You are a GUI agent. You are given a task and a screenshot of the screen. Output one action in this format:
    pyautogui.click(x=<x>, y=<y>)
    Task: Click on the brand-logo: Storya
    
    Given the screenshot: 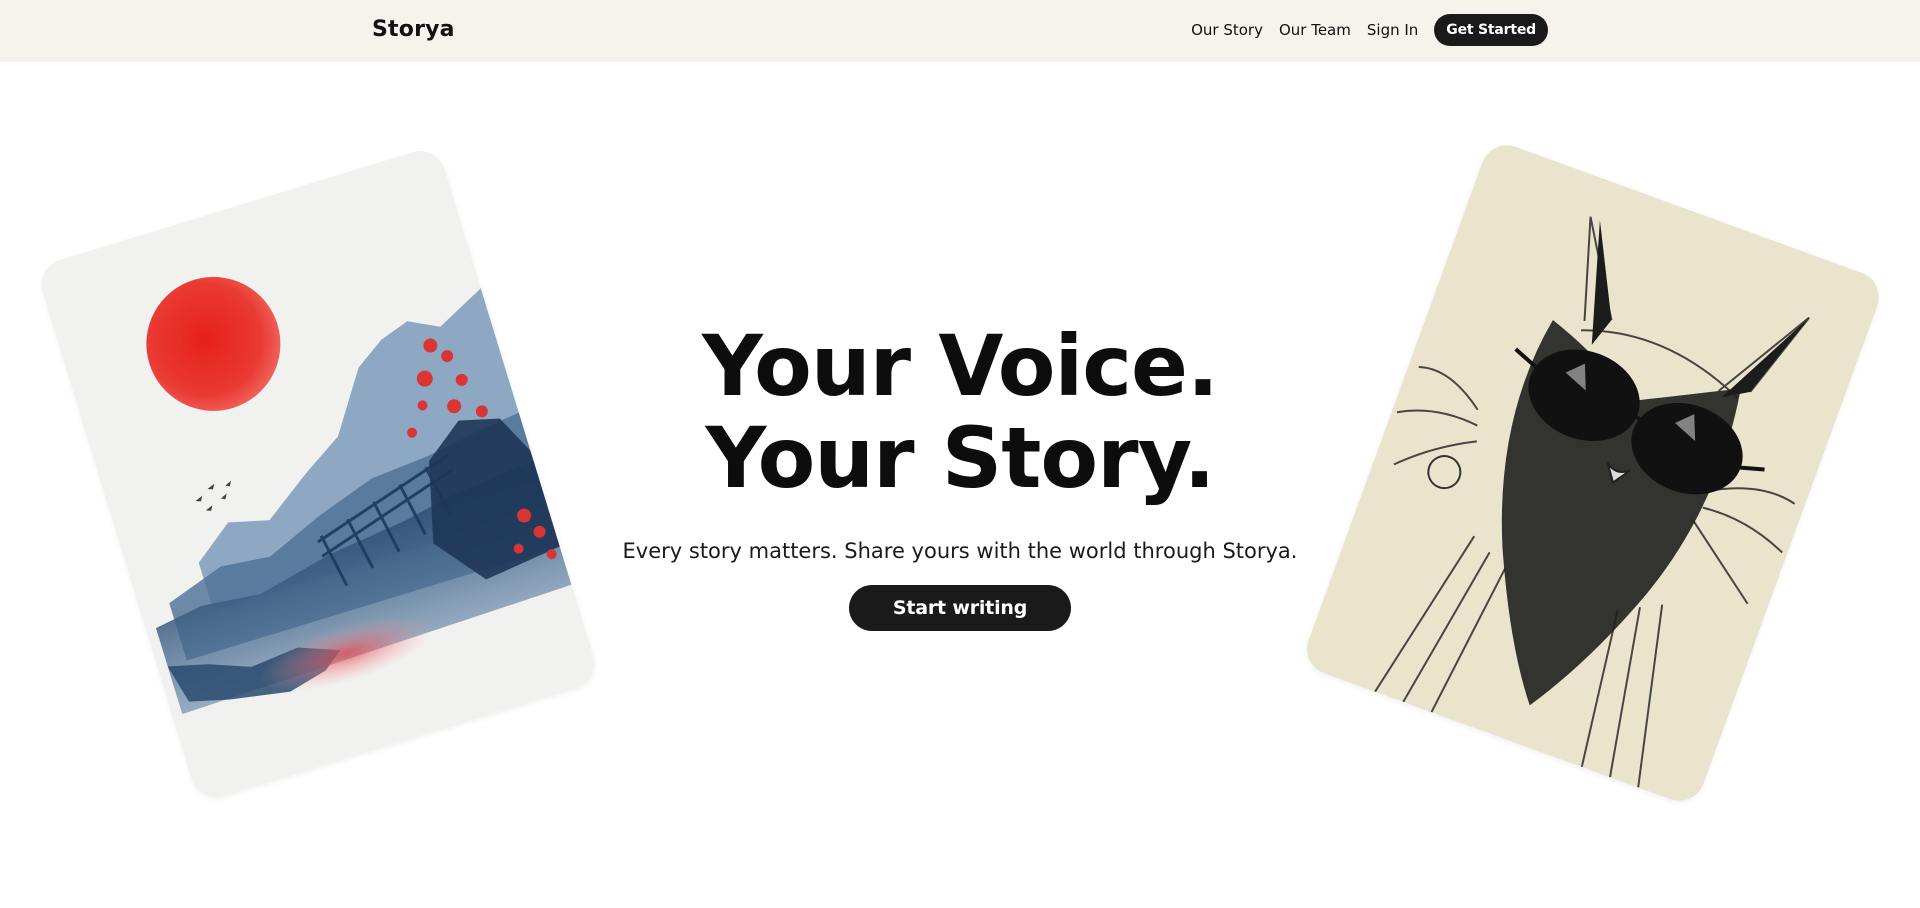 What is the action you would take?
    pyautogui.click(x=413, y=29)
    